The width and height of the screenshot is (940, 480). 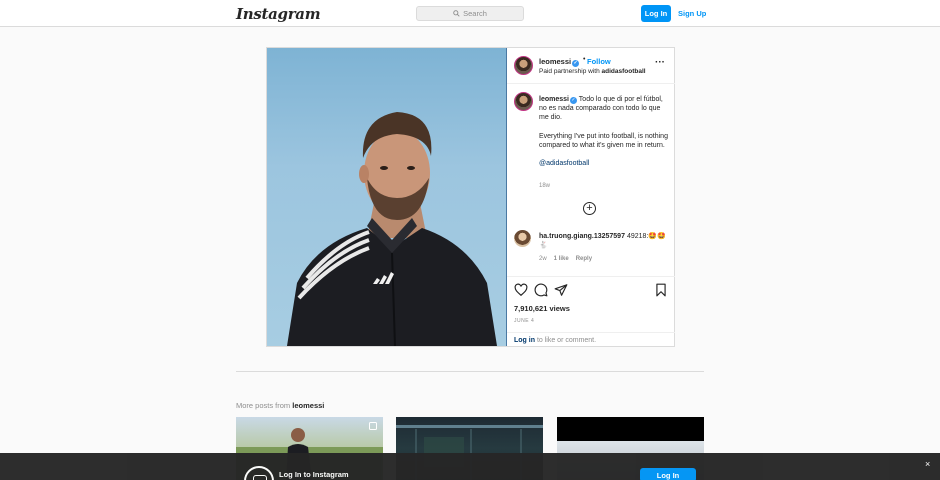 What do you see at coordinates (541, 290) in the screenshot?
I see `comment-icon` at bounding box center [541, 290].